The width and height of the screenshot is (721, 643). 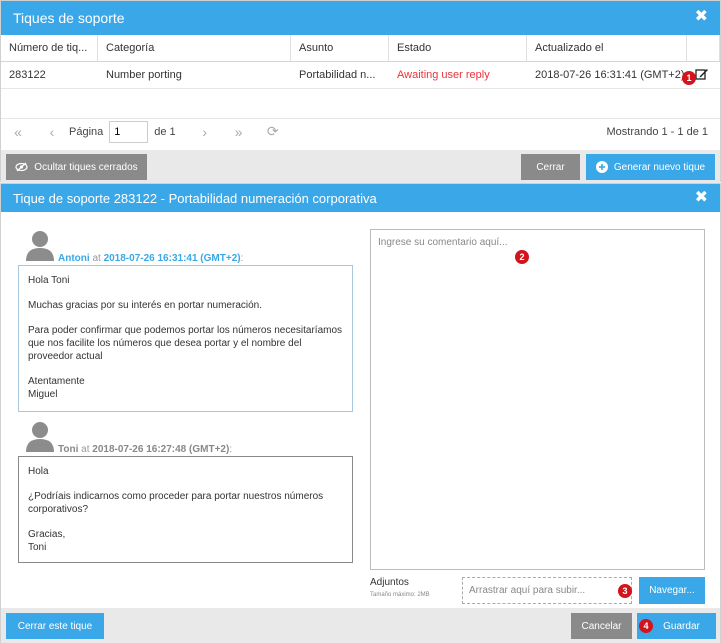 What do you see at coordinates (161, 449) in the screenshot?
I see `message-datetime: 2018-07-26 16:27:48 (GMT+2)` at bounding box center [161, 449].